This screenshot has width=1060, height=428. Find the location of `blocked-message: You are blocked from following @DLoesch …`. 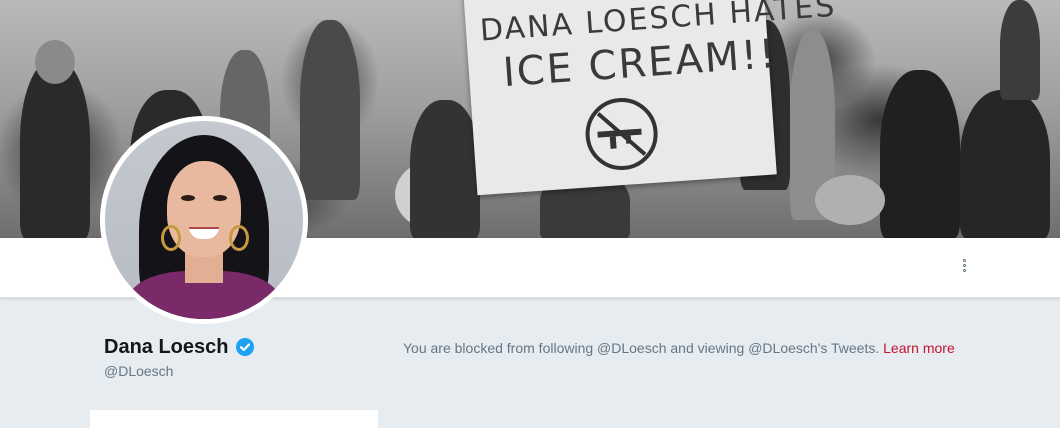

blocked-message: You are blocked from following @DLoesch … is located at coordinates (679, 348).